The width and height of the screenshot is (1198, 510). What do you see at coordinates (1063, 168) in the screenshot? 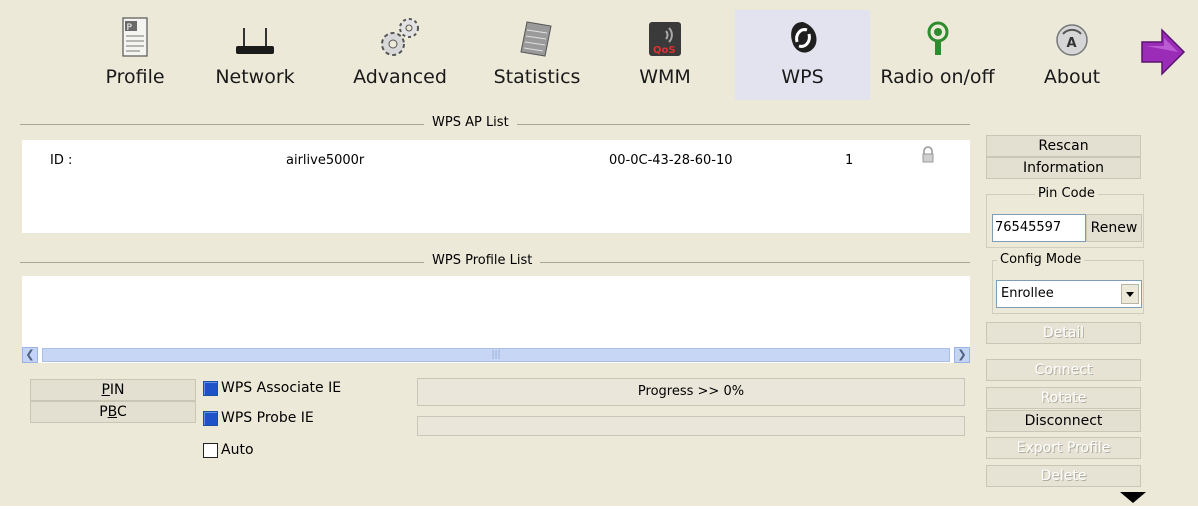
I see `information-button: Information` at bounding box center [1063, 168].